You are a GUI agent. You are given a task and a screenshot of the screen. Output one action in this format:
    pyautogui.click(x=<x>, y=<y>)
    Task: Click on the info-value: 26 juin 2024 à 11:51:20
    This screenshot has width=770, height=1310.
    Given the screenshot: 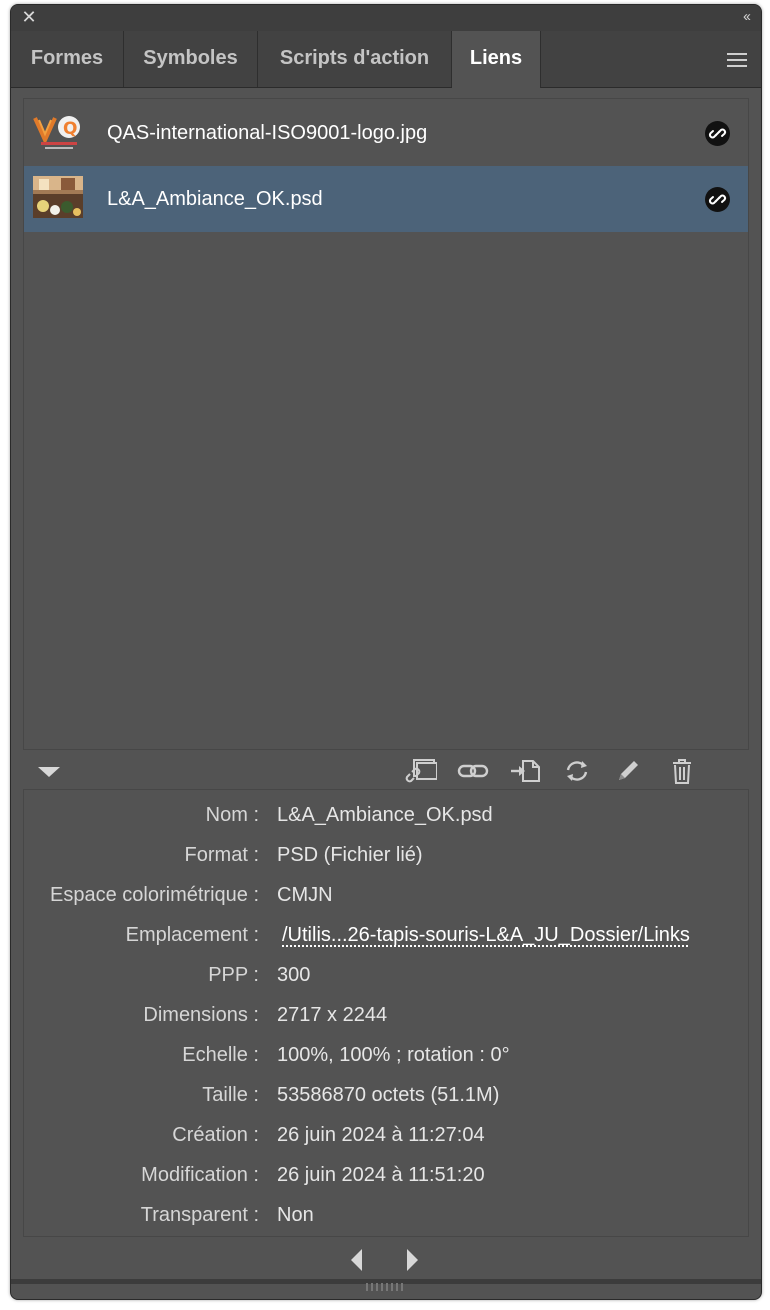 What is the action you would take?
    pyautogui.click(x=381, y=1175)
    